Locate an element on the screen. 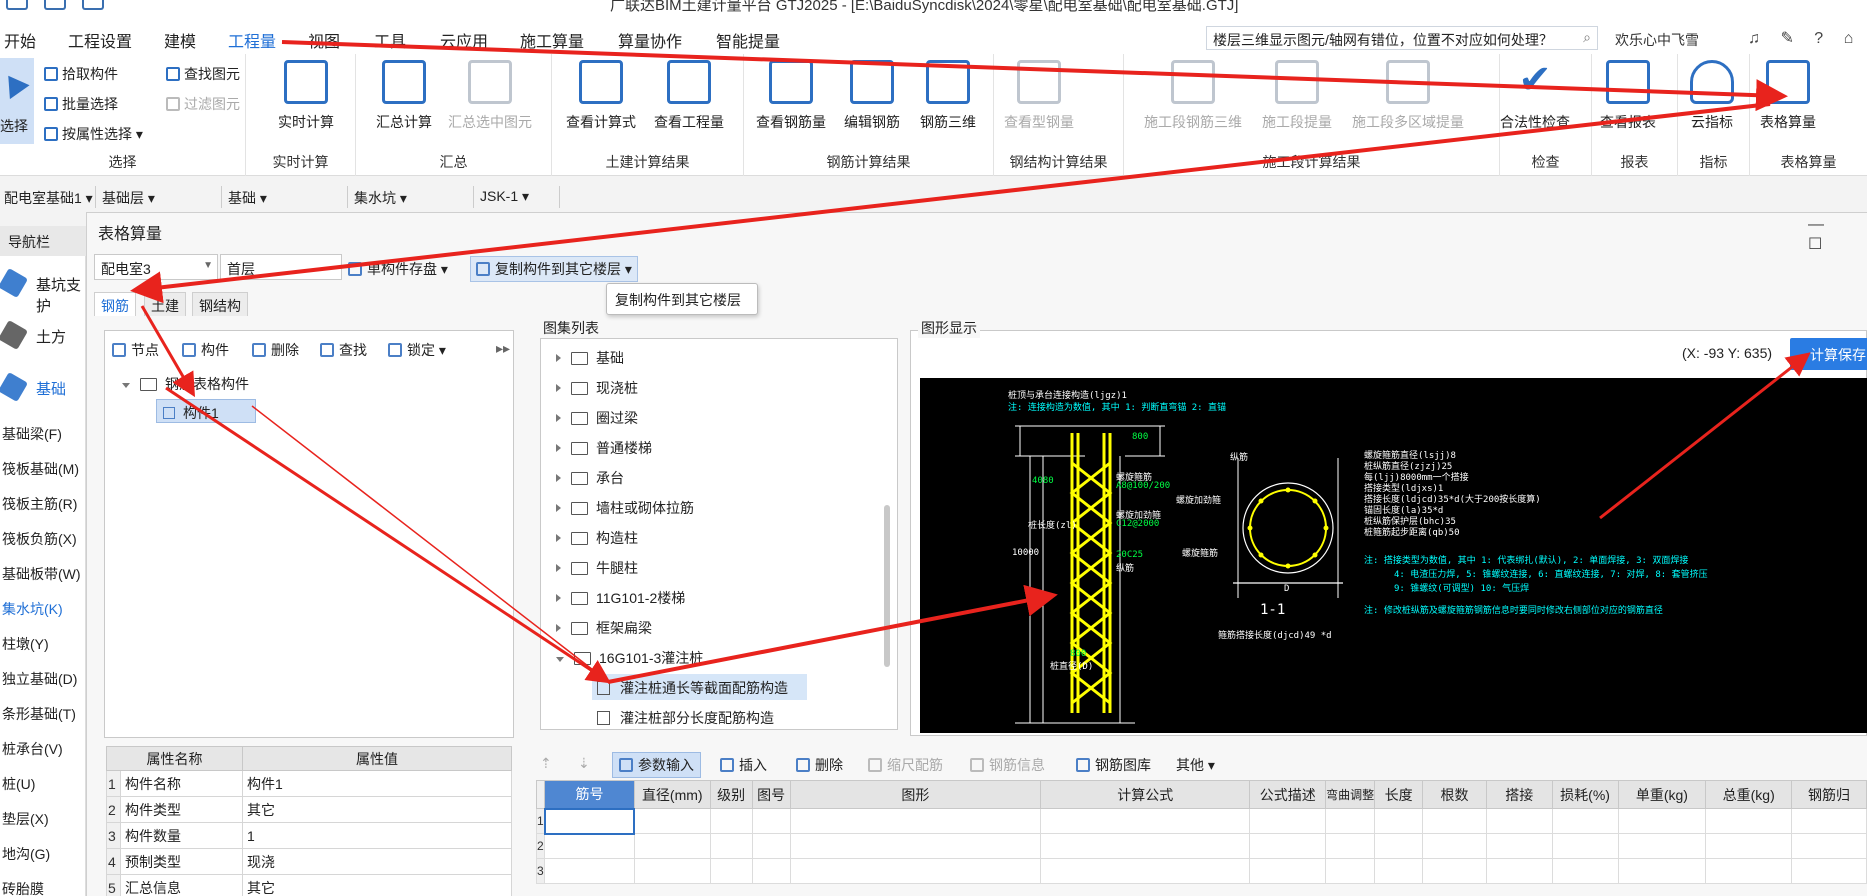 The image size is (1867, 896). save-component-button: 单构件存盘 ▾ is located at coordinates (398, 269).